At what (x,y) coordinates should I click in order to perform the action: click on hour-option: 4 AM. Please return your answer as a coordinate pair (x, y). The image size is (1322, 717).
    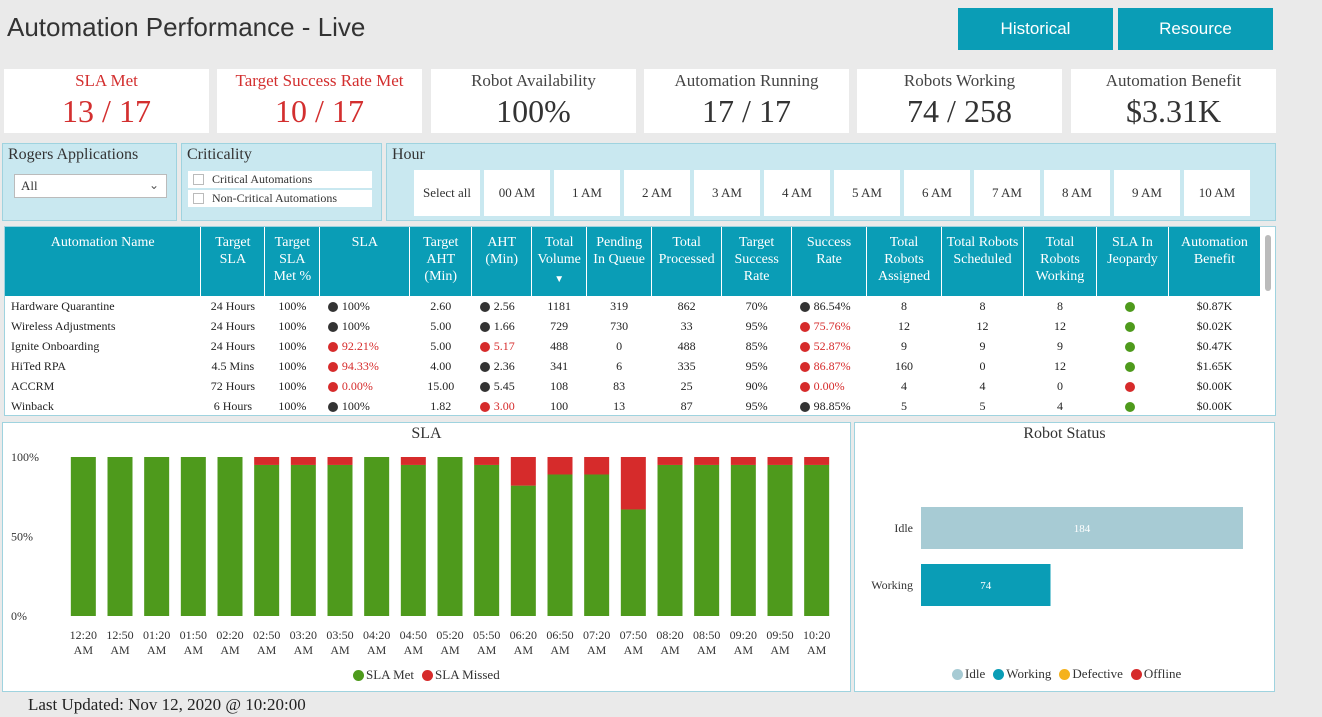
    Looking at the image, I should click on (797, 193).